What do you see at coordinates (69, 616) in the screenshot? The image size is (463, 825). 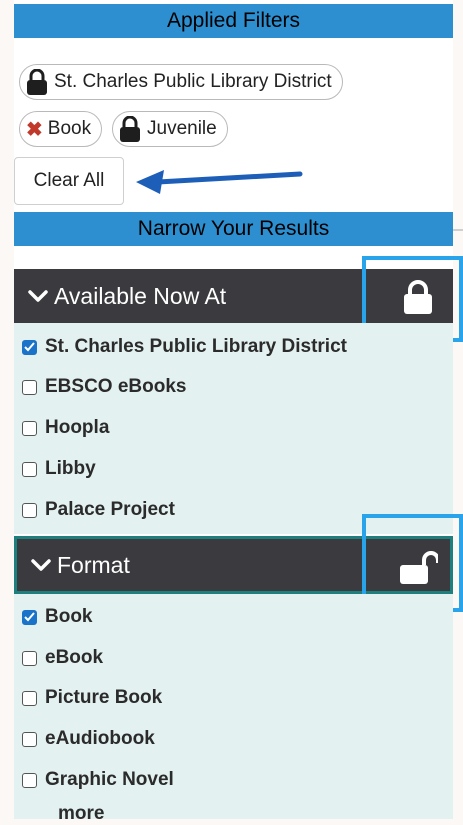 I see `option-label: Book` at bounding box center [69, 616].